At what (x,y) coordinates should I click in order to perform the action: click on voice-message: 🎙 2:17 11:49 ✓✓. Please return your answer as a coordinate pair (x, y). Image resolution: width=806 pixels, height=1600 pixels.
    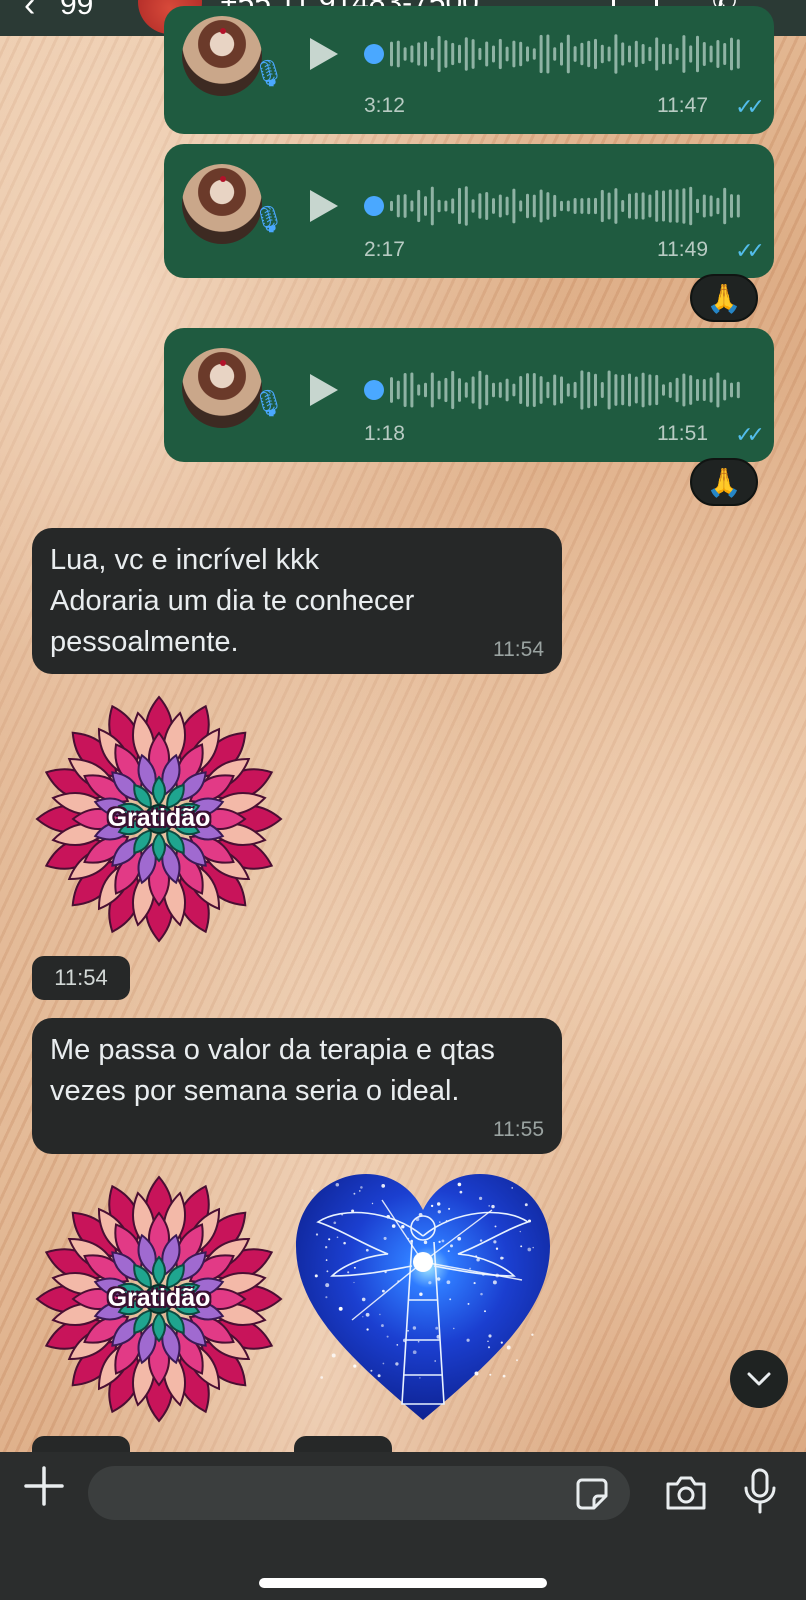
    Looking at the image, I should click on (469, 211).